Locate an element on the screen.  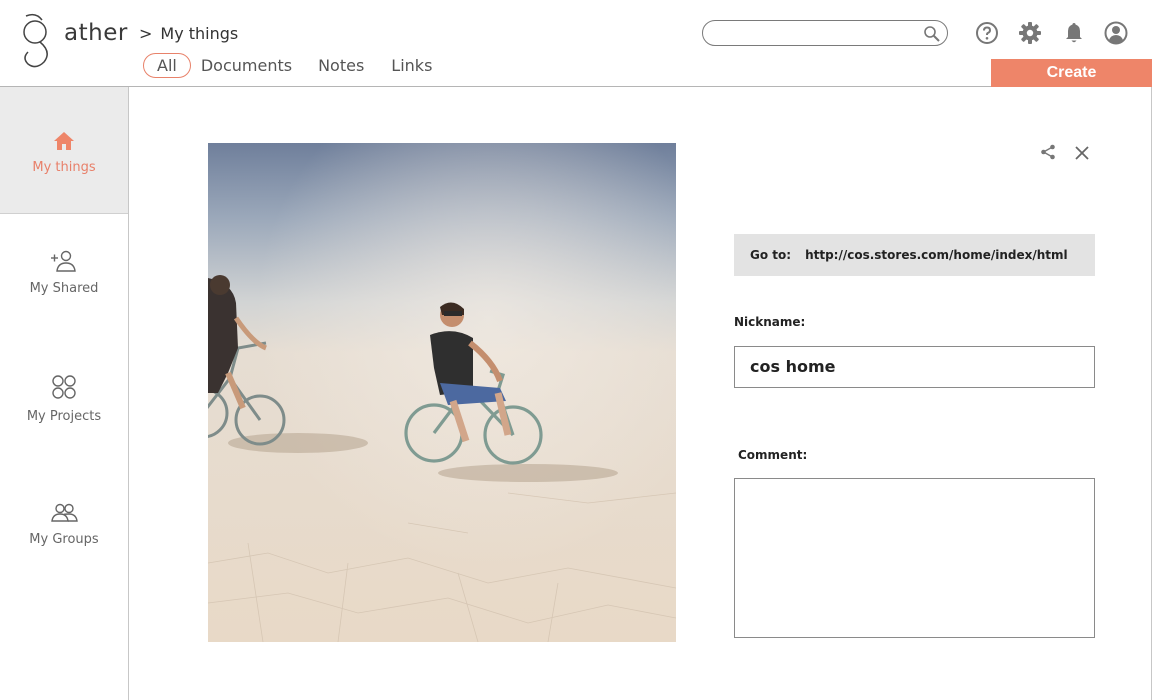
filter-tabs: All Documents Notes Links is located at coordinates (287, 65).